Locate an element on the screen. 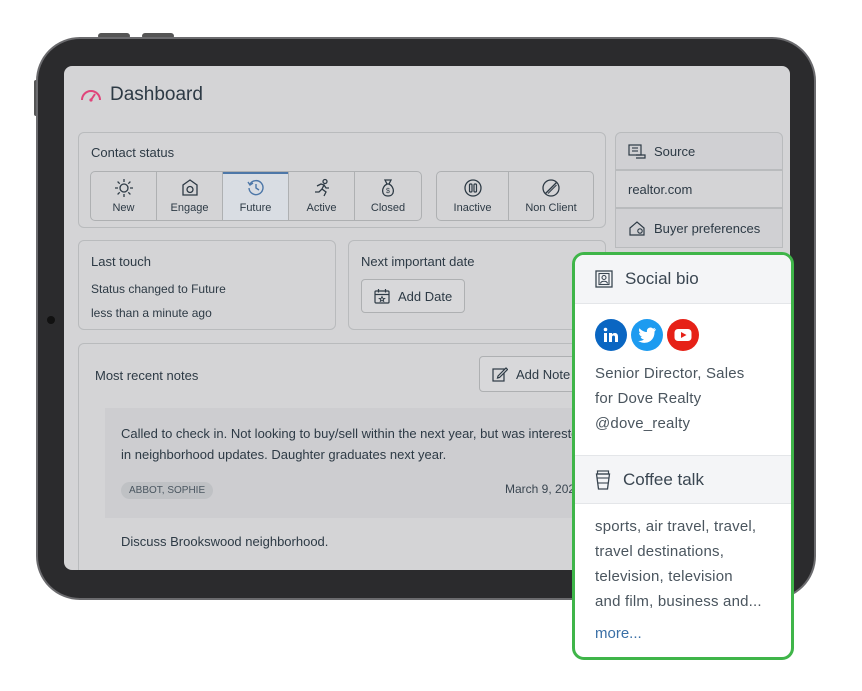  status-non-client-label: Non Client is located at coordinates (551, 208).